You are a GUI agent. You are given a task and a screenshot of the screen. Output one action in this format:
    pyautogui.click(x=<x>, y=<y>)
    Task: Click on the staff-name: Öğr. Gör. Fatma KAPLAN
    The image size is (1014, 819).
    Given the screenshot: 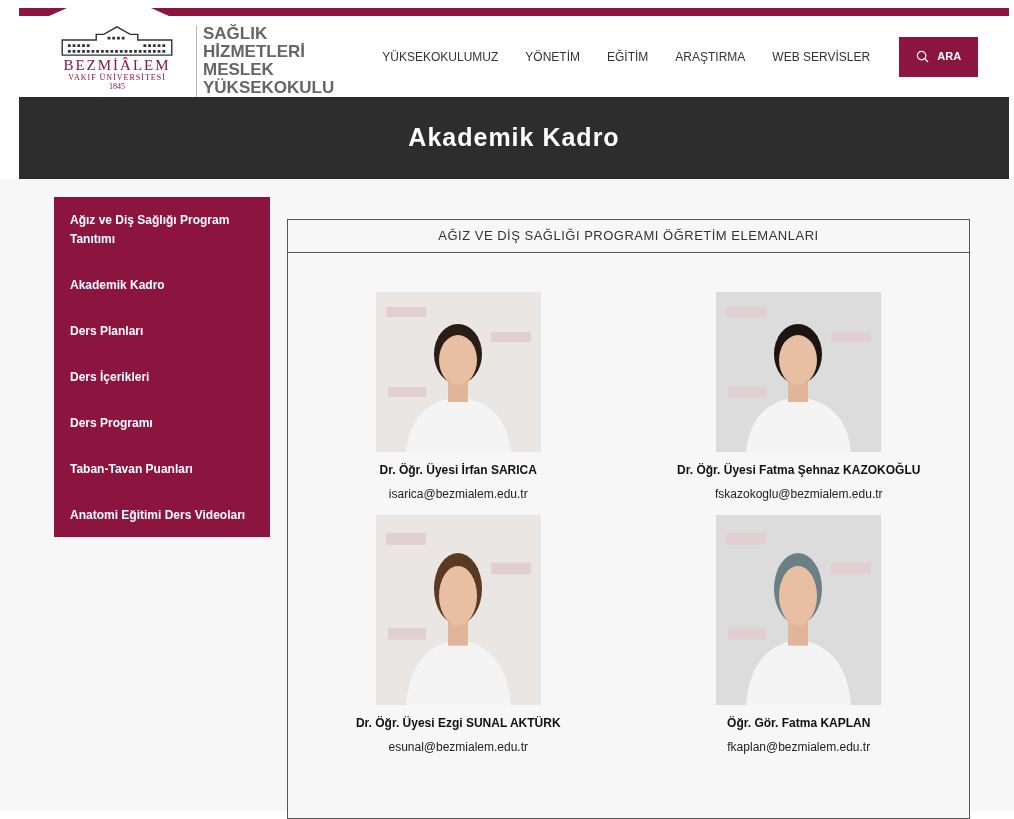 What is the action you would take?
    pyautogui.click(x=799, y=723)
    